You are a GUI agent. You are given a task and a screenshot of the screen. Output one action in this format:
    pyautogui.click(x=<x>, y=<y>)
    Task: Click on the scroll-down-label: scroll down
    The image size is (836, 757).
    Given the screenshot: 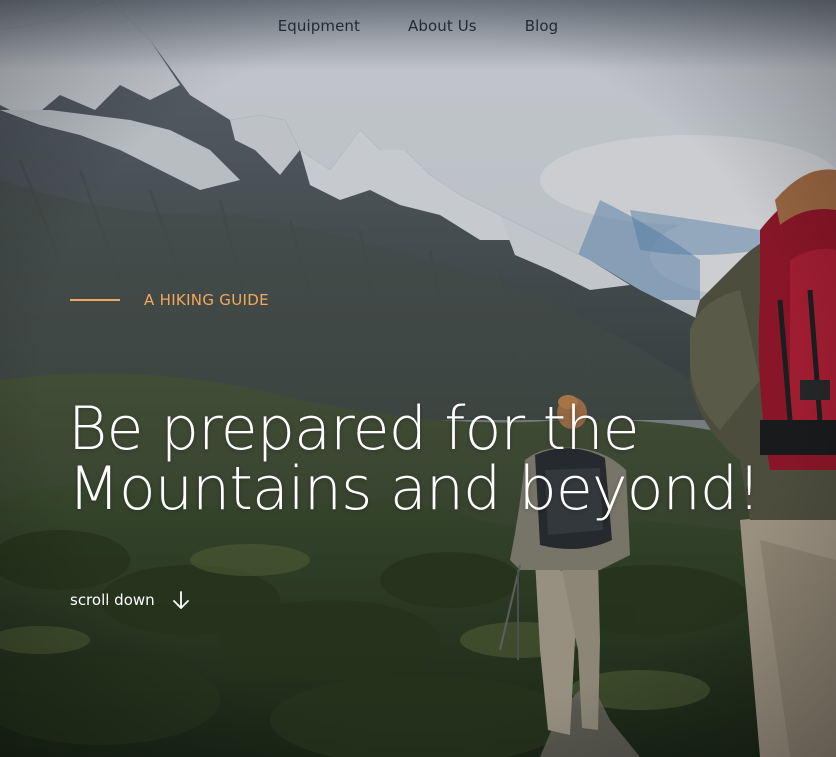 What is the action you would take?
    pyautogui.click(x=112, y=600)
    